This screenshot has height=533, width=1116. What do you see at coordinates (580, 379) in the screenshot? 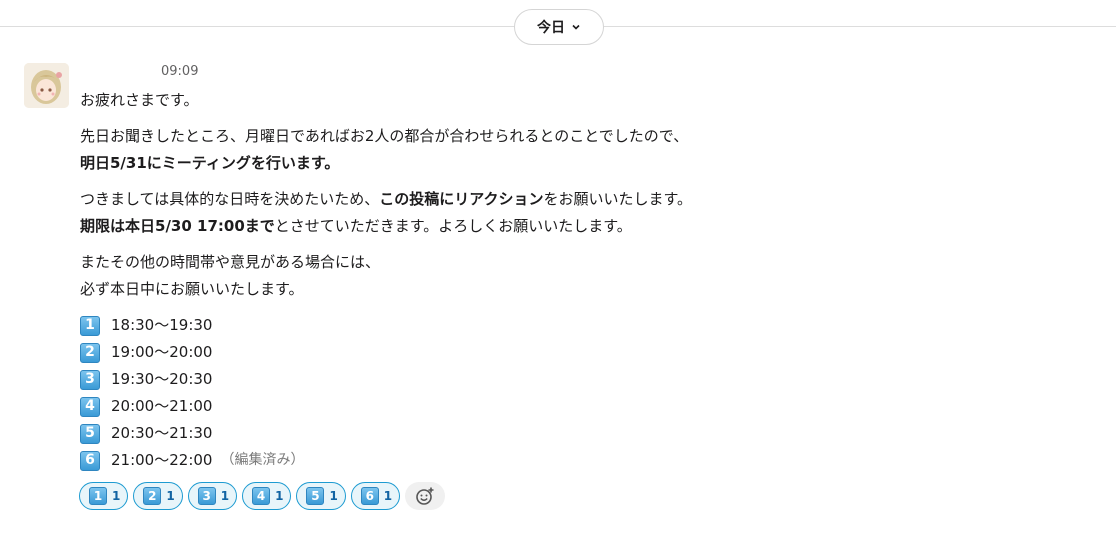
I see `time-option: 3 19:30〜20:30` at bounding box center [580, 379].